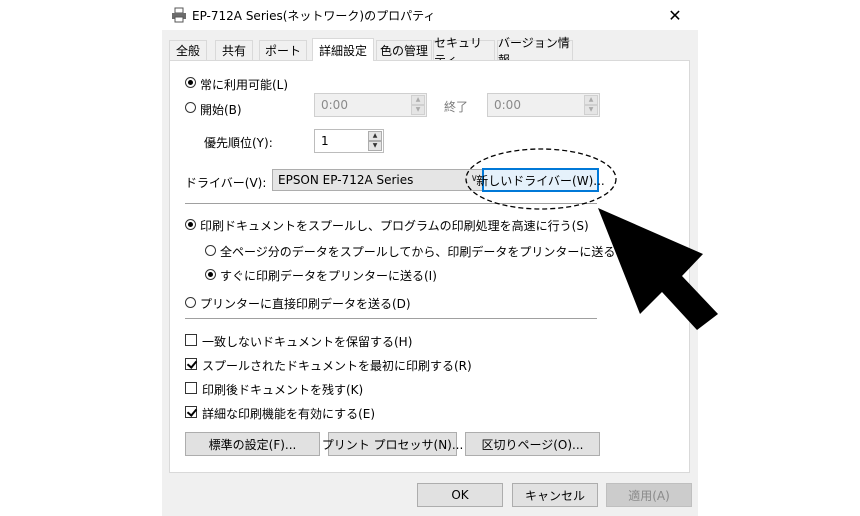 The image size is (860, 516). Describe the element at coordinates (234, 50) in the screenshot. I see `tab-sharing: 共有` at that location.